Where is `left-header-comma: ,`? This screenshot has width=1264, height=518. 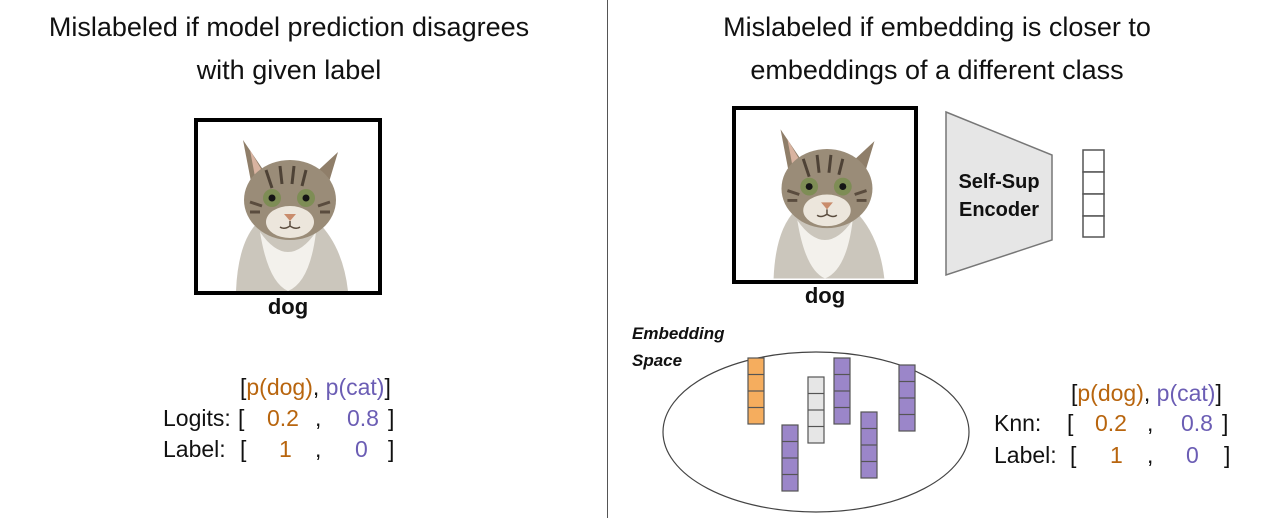
left-header-comma: , is located at coordinates (319, 387).